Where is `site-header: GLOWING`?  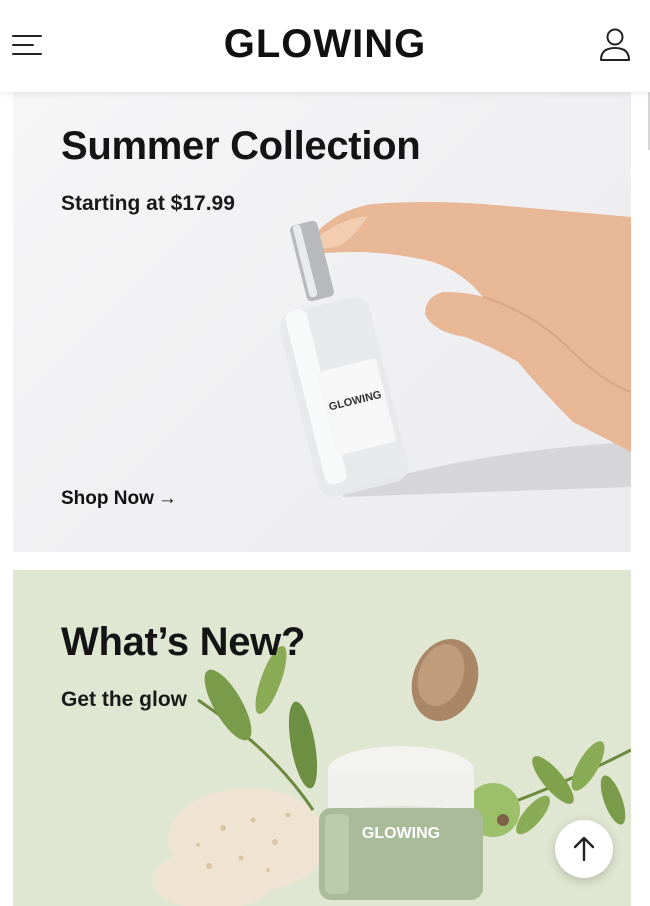 site-header: GLOWING is located at coordinates (325, 46).